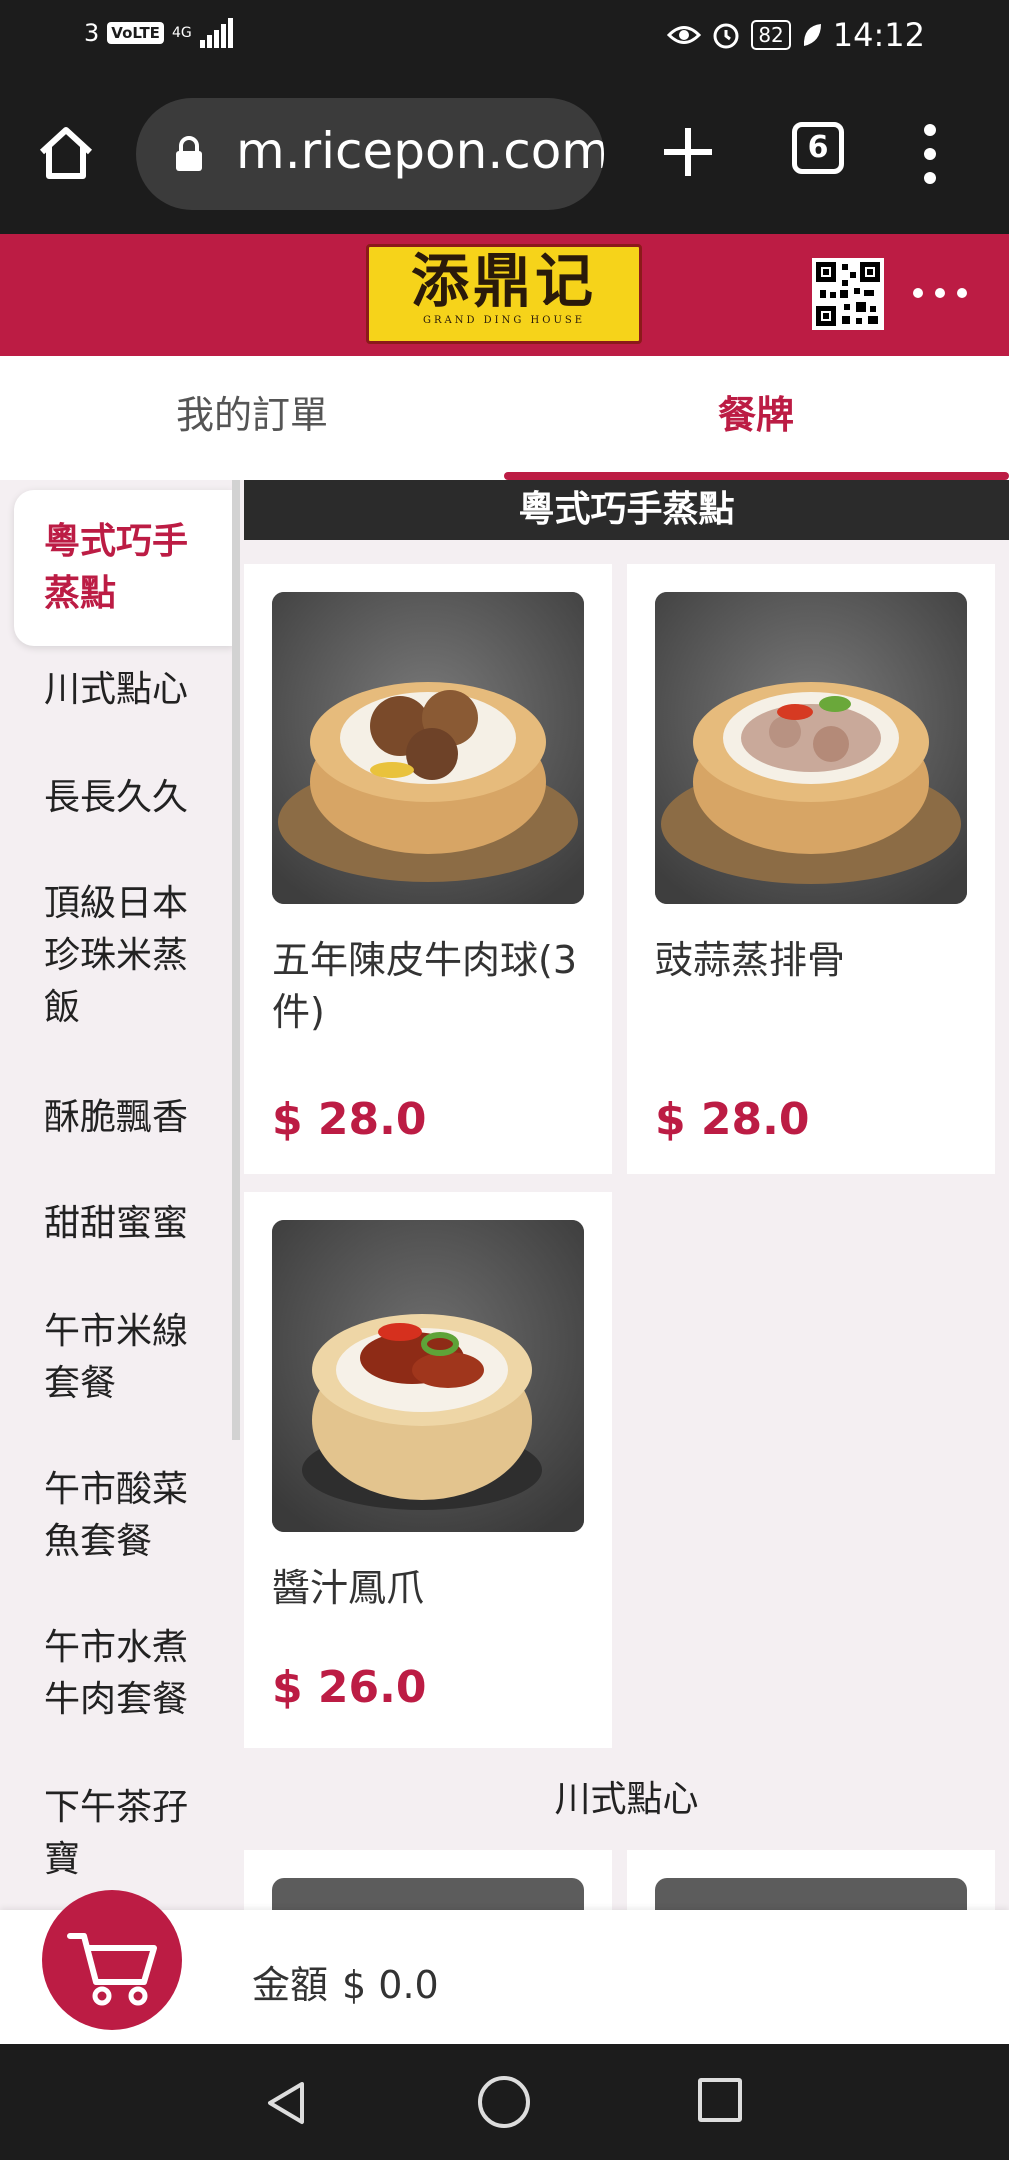  Describe the element at coordinates (124, 1674) in the screenshot. I see `category-item: 午市水煮牛肉套餐` at that location.